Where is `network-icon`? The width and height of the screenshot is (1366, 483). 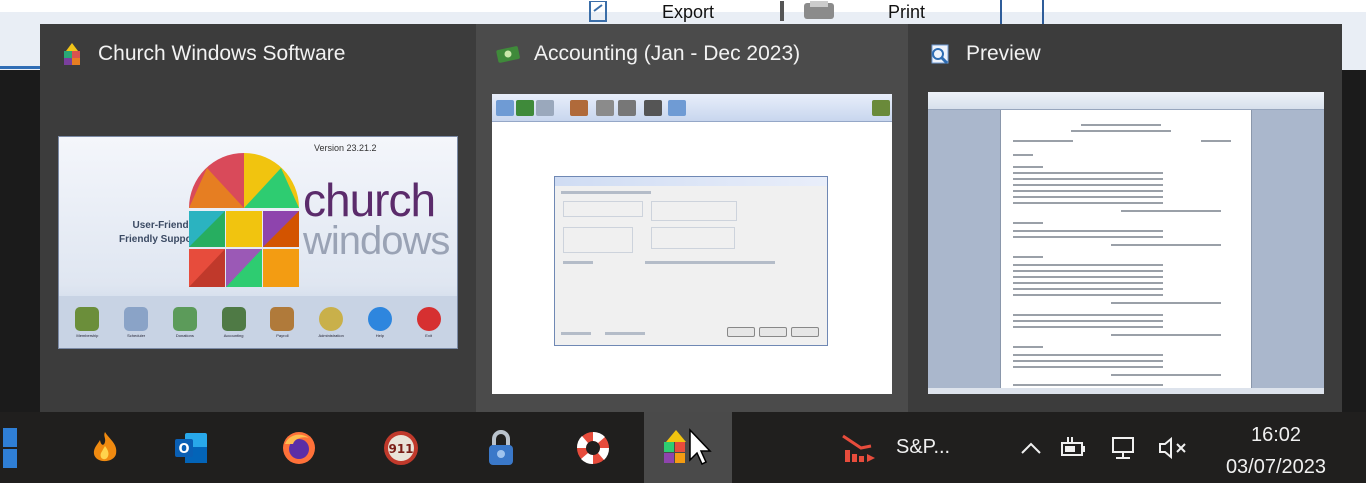 network-icon is located at coordinates (1123, 447).